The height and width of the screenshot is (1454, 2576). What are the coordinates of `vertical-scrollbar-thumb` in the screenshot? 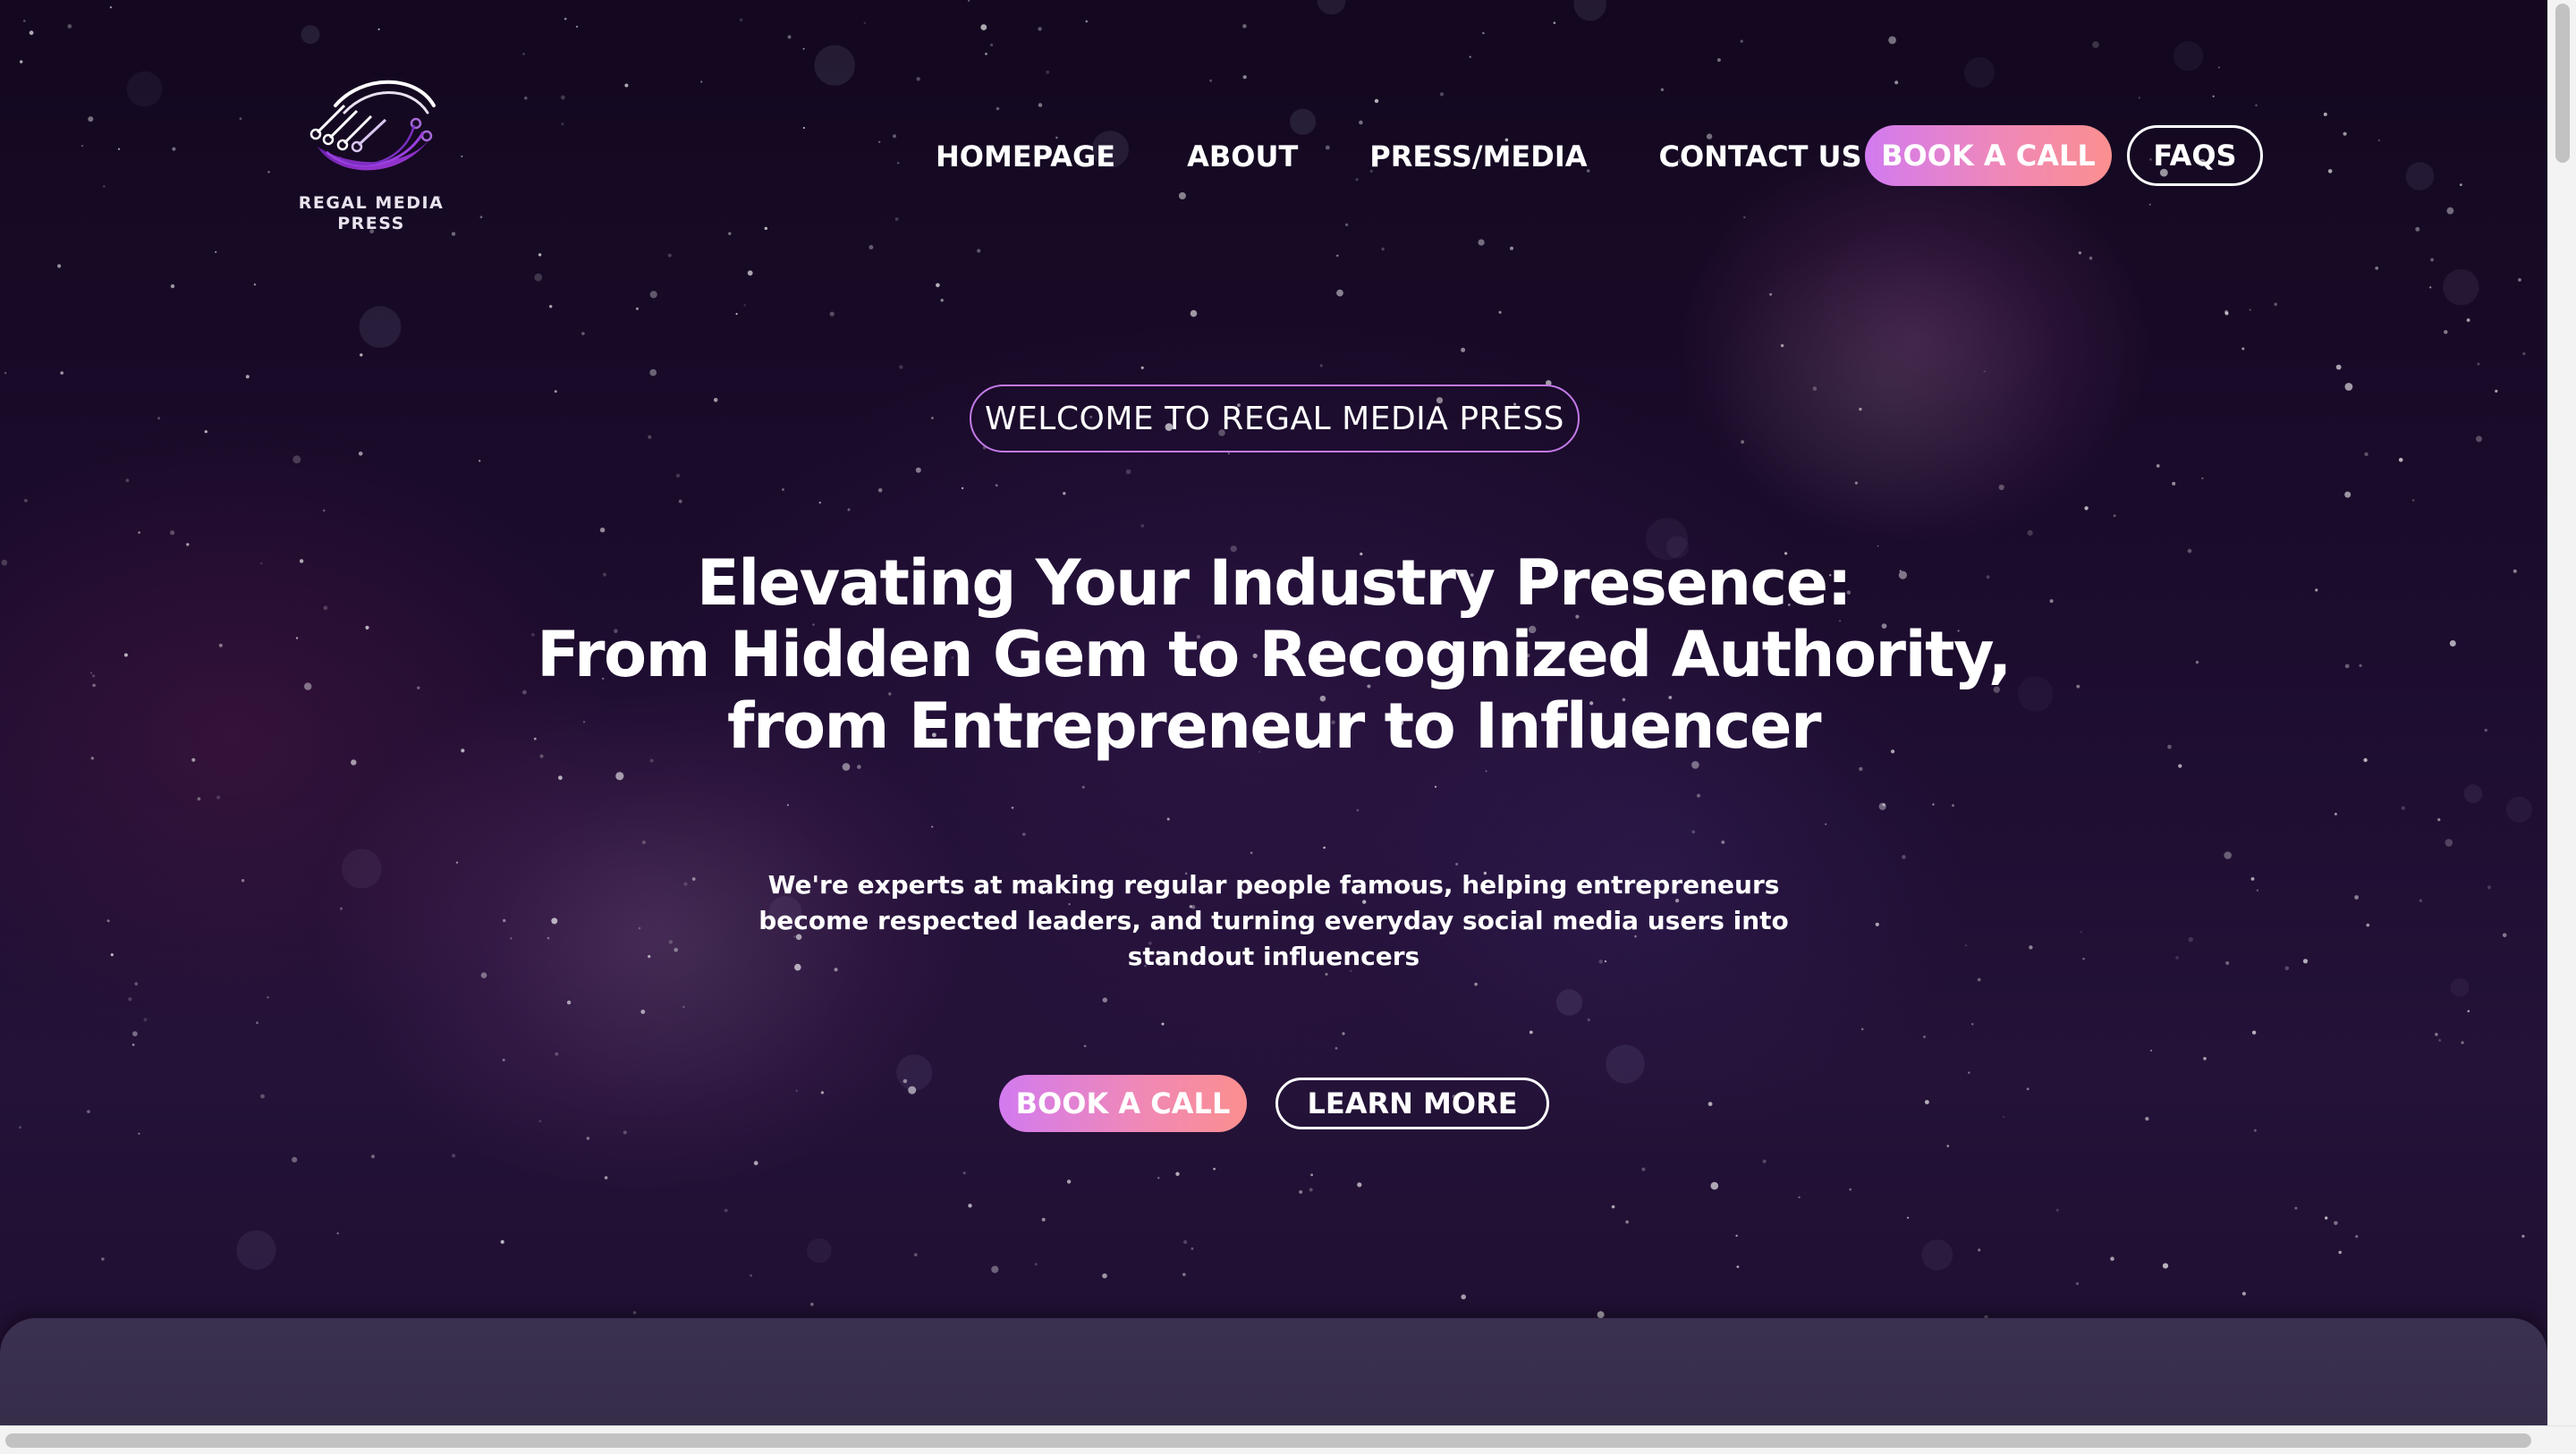 It's located at (2562, 83).